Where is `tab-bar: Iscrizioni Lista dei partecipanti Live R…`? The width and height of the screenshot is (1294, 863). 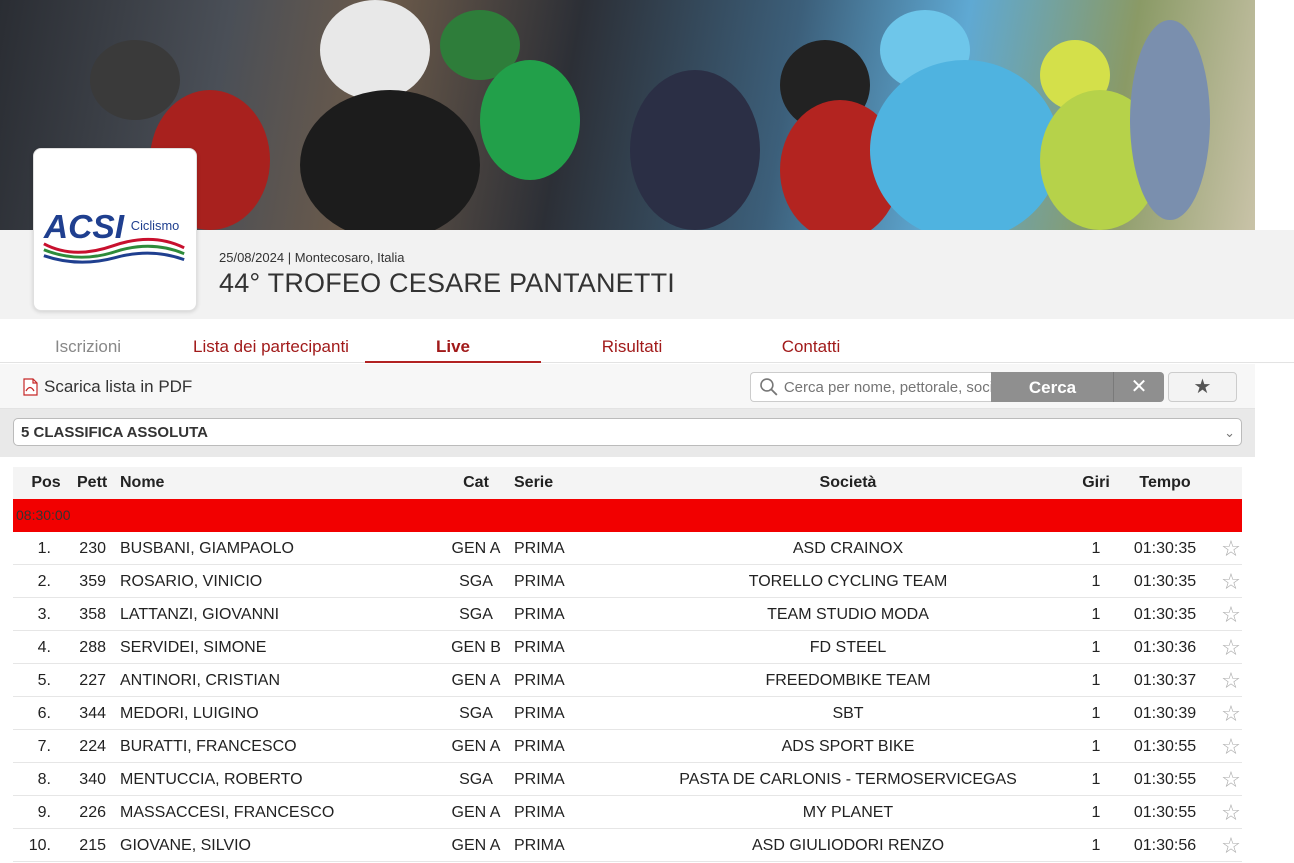 tab-bar: Iscrizioni Lista dei partecipanti Live R… is located at coordinates (647, 341).